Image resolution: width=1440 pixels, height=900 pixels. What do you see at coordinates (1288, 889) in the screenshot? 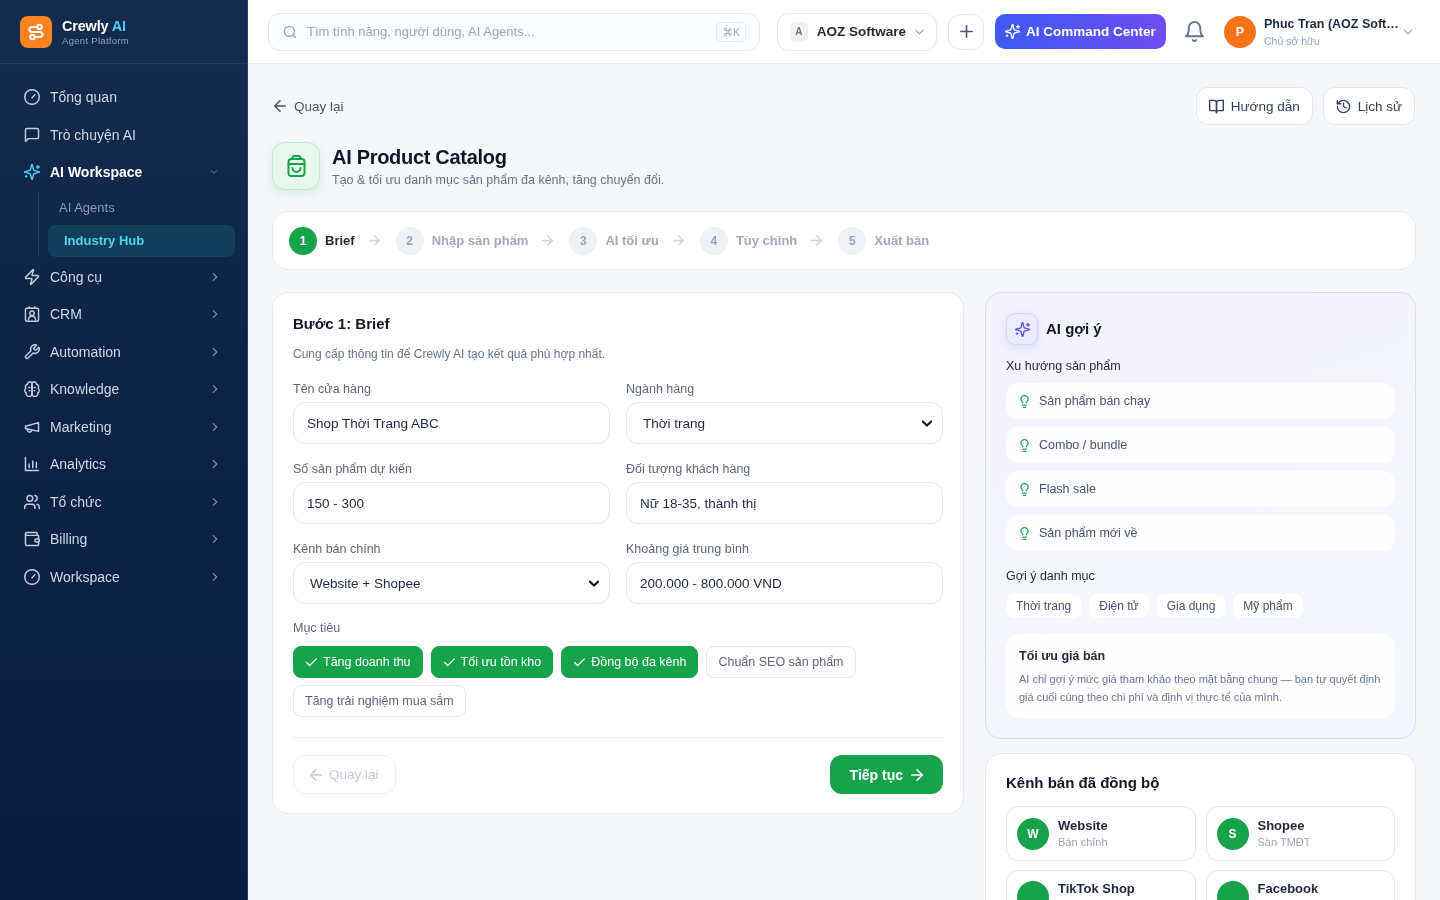
I see `channel-name: Facebook` at bounding box center [1288, 889].